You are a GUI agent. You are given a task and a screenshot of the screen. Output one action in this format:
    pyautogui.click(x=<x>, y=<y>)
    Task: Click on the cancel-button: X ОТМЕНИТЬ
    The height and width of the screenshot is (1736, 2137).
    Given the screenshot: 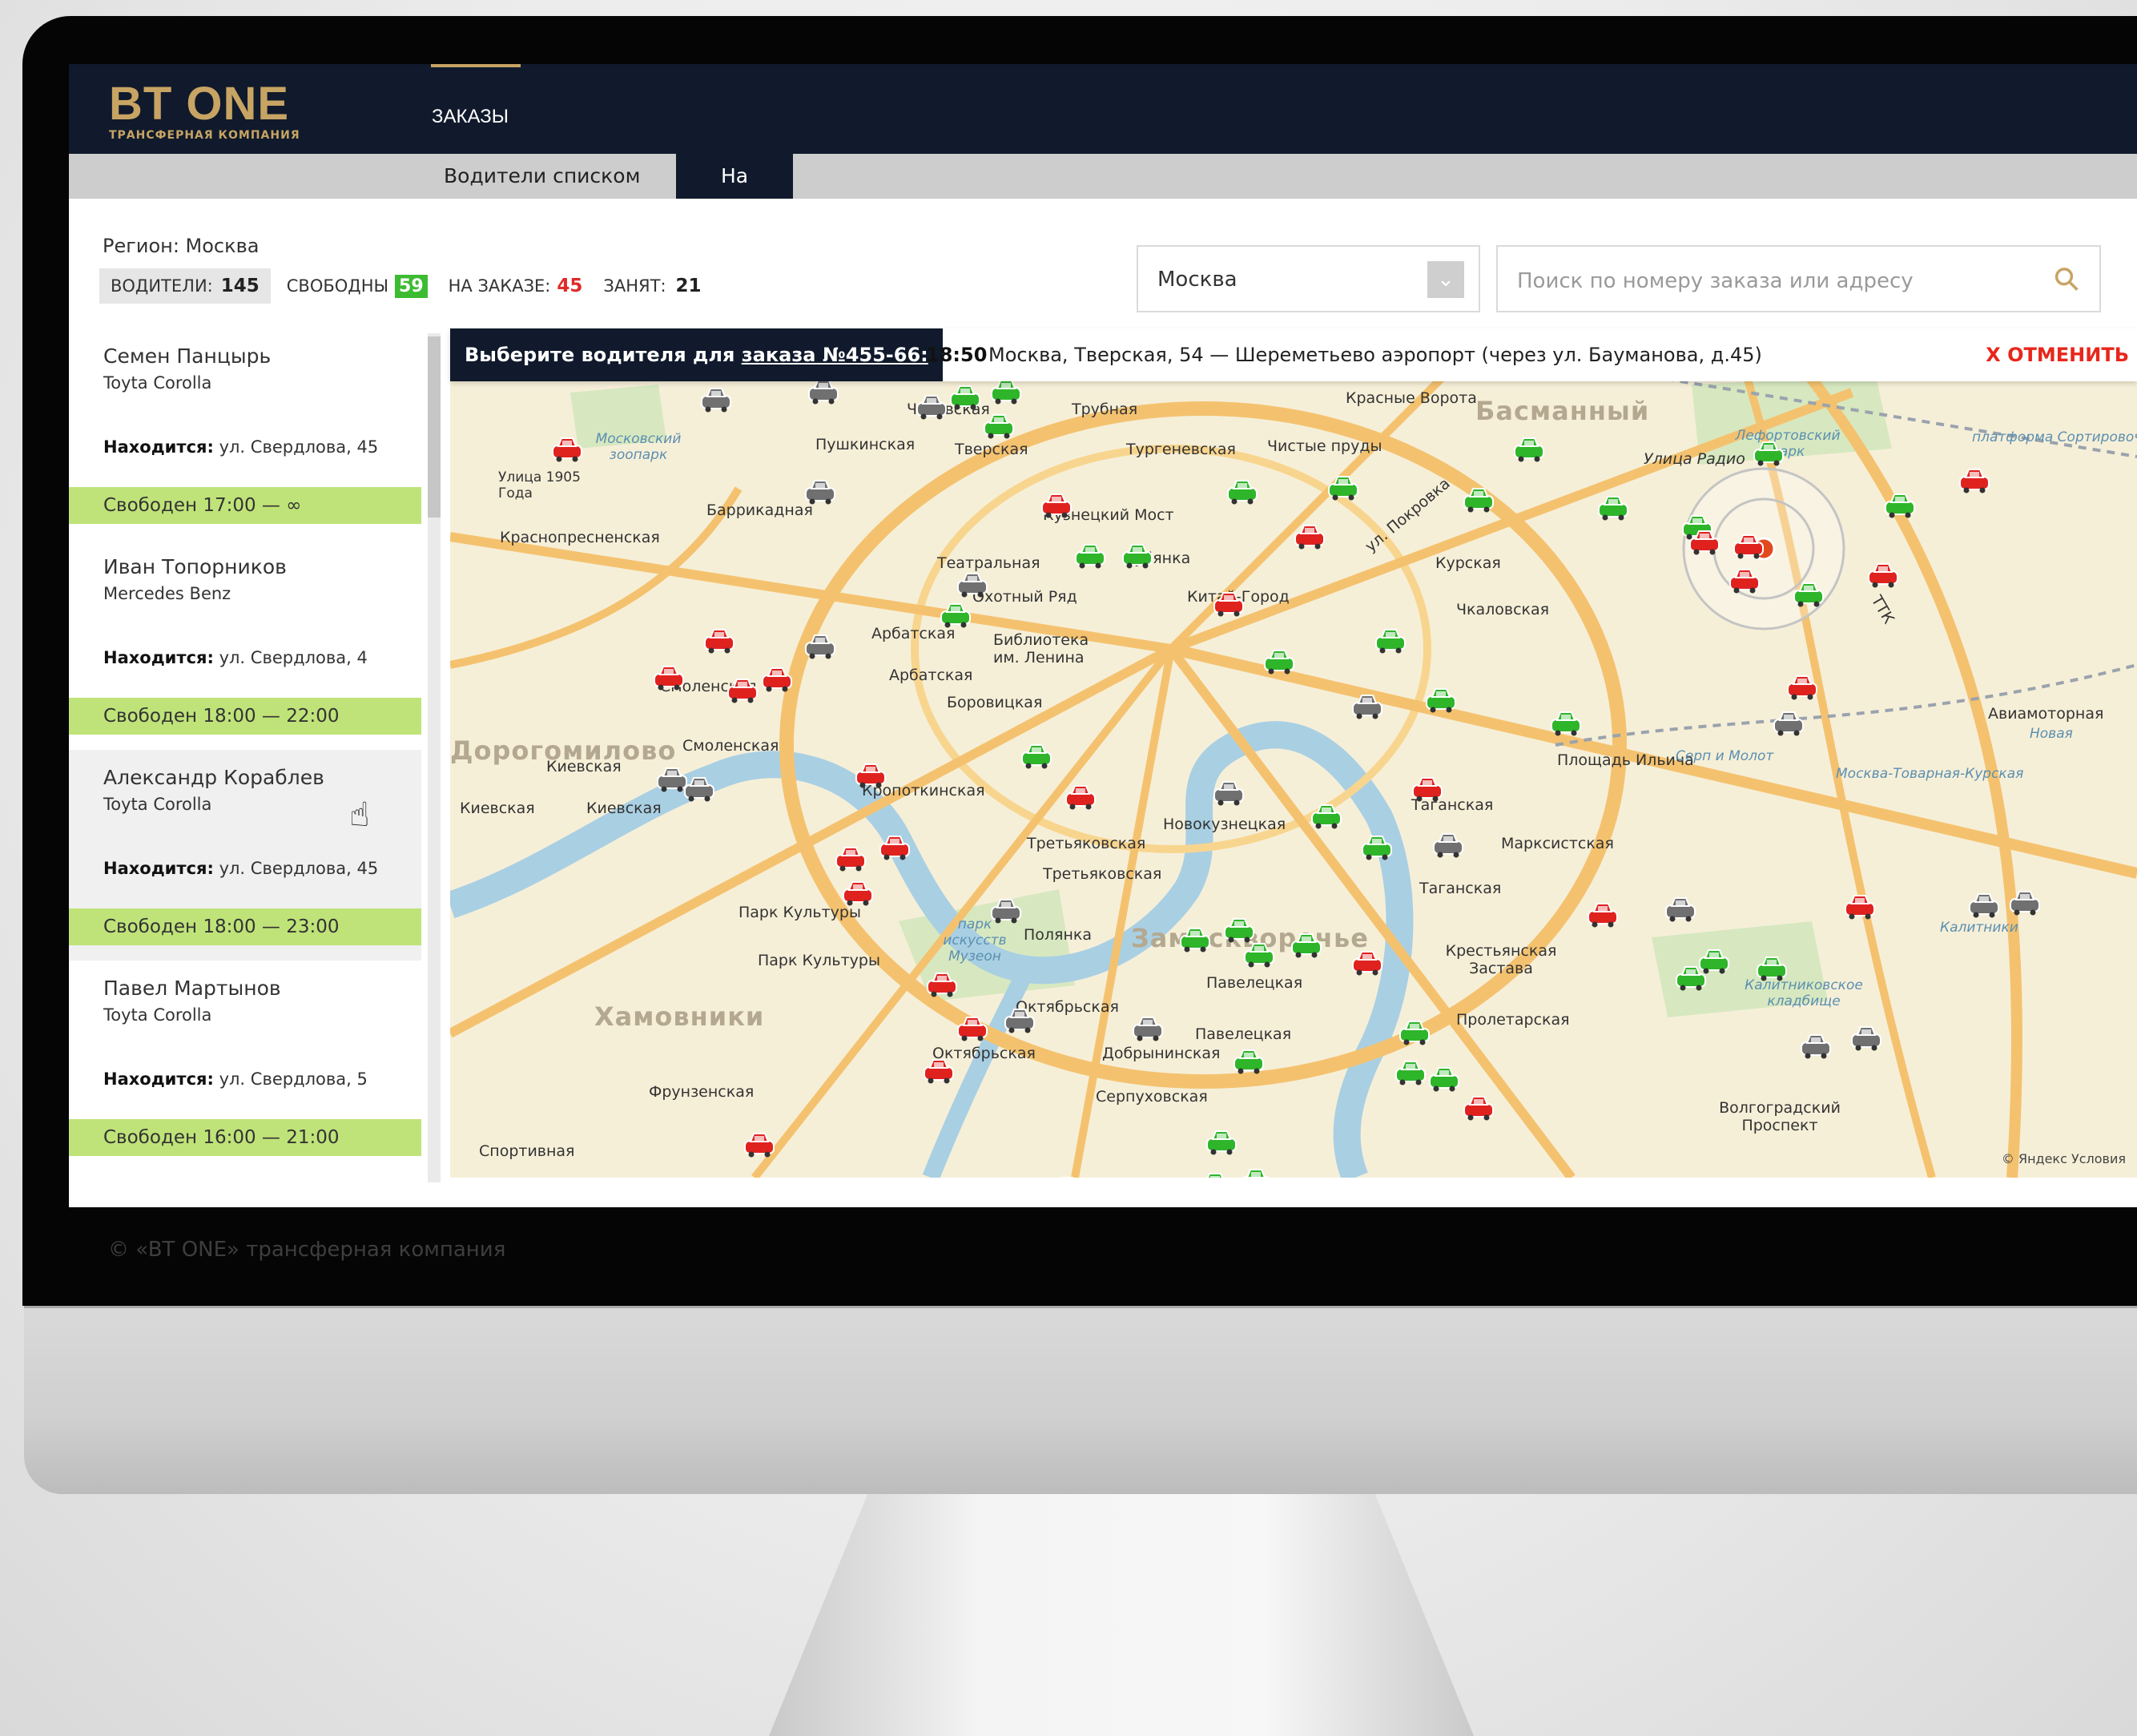 What is the action you would take?
    pyautogui.click(x=2057, y=354)
    